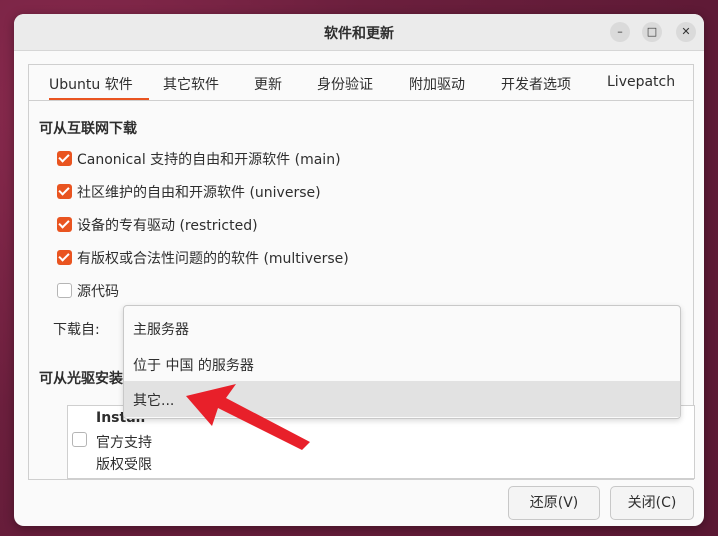  I want to click on minimize-button: –, so click(620, 32).